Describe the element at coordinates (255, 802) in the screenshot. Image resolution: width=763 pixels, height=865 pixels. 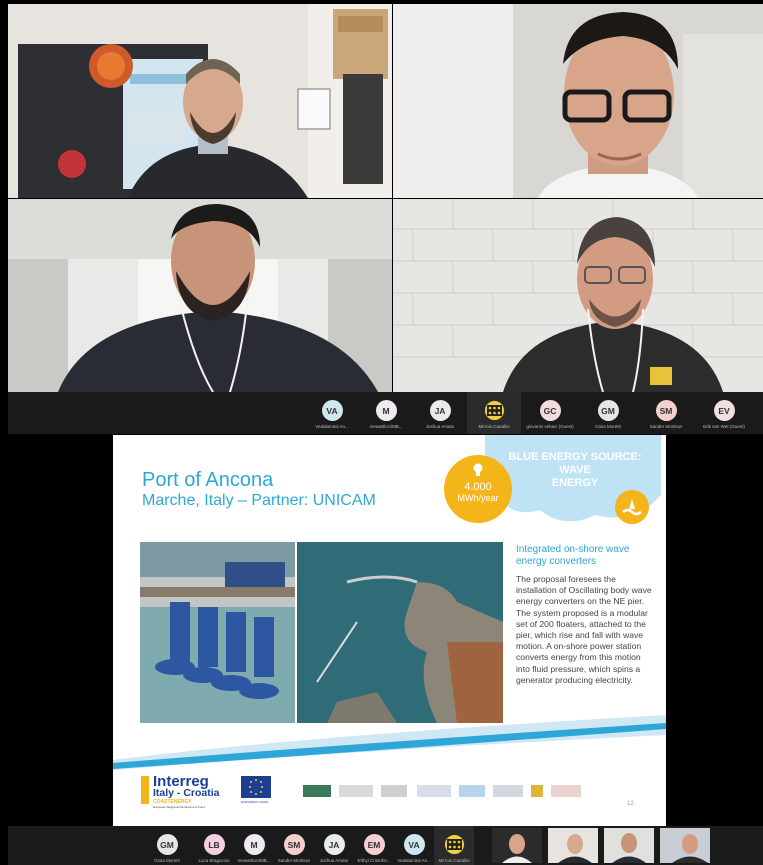
I see `eu-label: EUROPEAN UNION` at that location.